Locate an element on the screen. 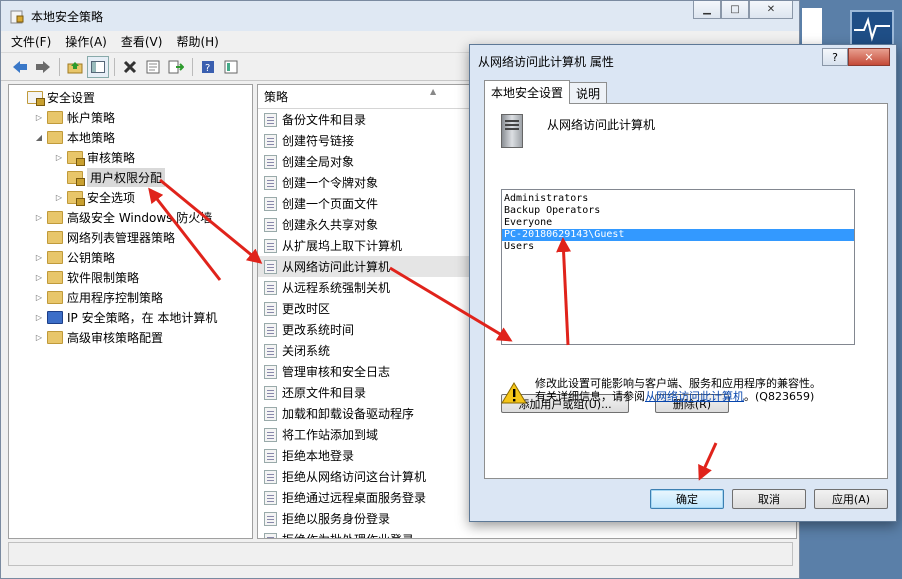 The width and height of the screenshot is (902, 579). export-list-button is located at coordinates (176, 67).